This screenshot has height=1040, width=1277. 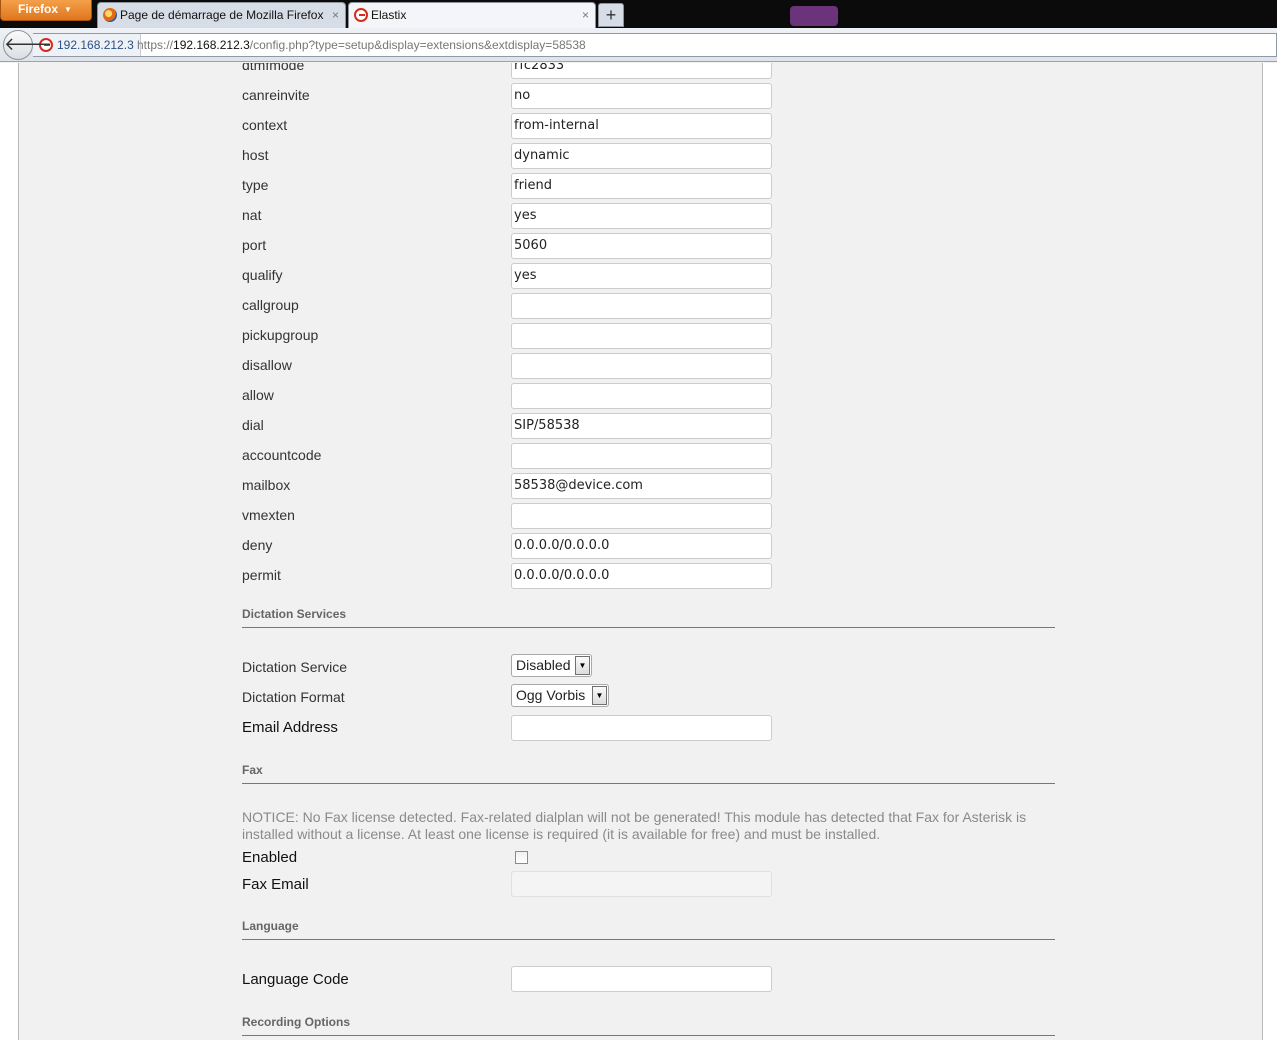 I want to click on tab-title: Page de démarrage de Mozilla Firefox, so click(x=222, y=15).